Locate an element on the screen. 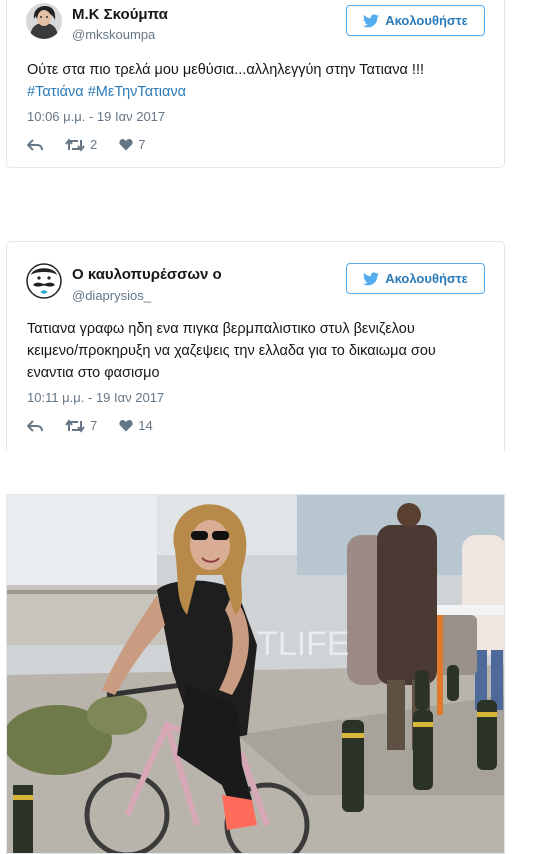 This screenshot has height=854, width=539. retweet-button: 7 is located at coordinates (81, 425).